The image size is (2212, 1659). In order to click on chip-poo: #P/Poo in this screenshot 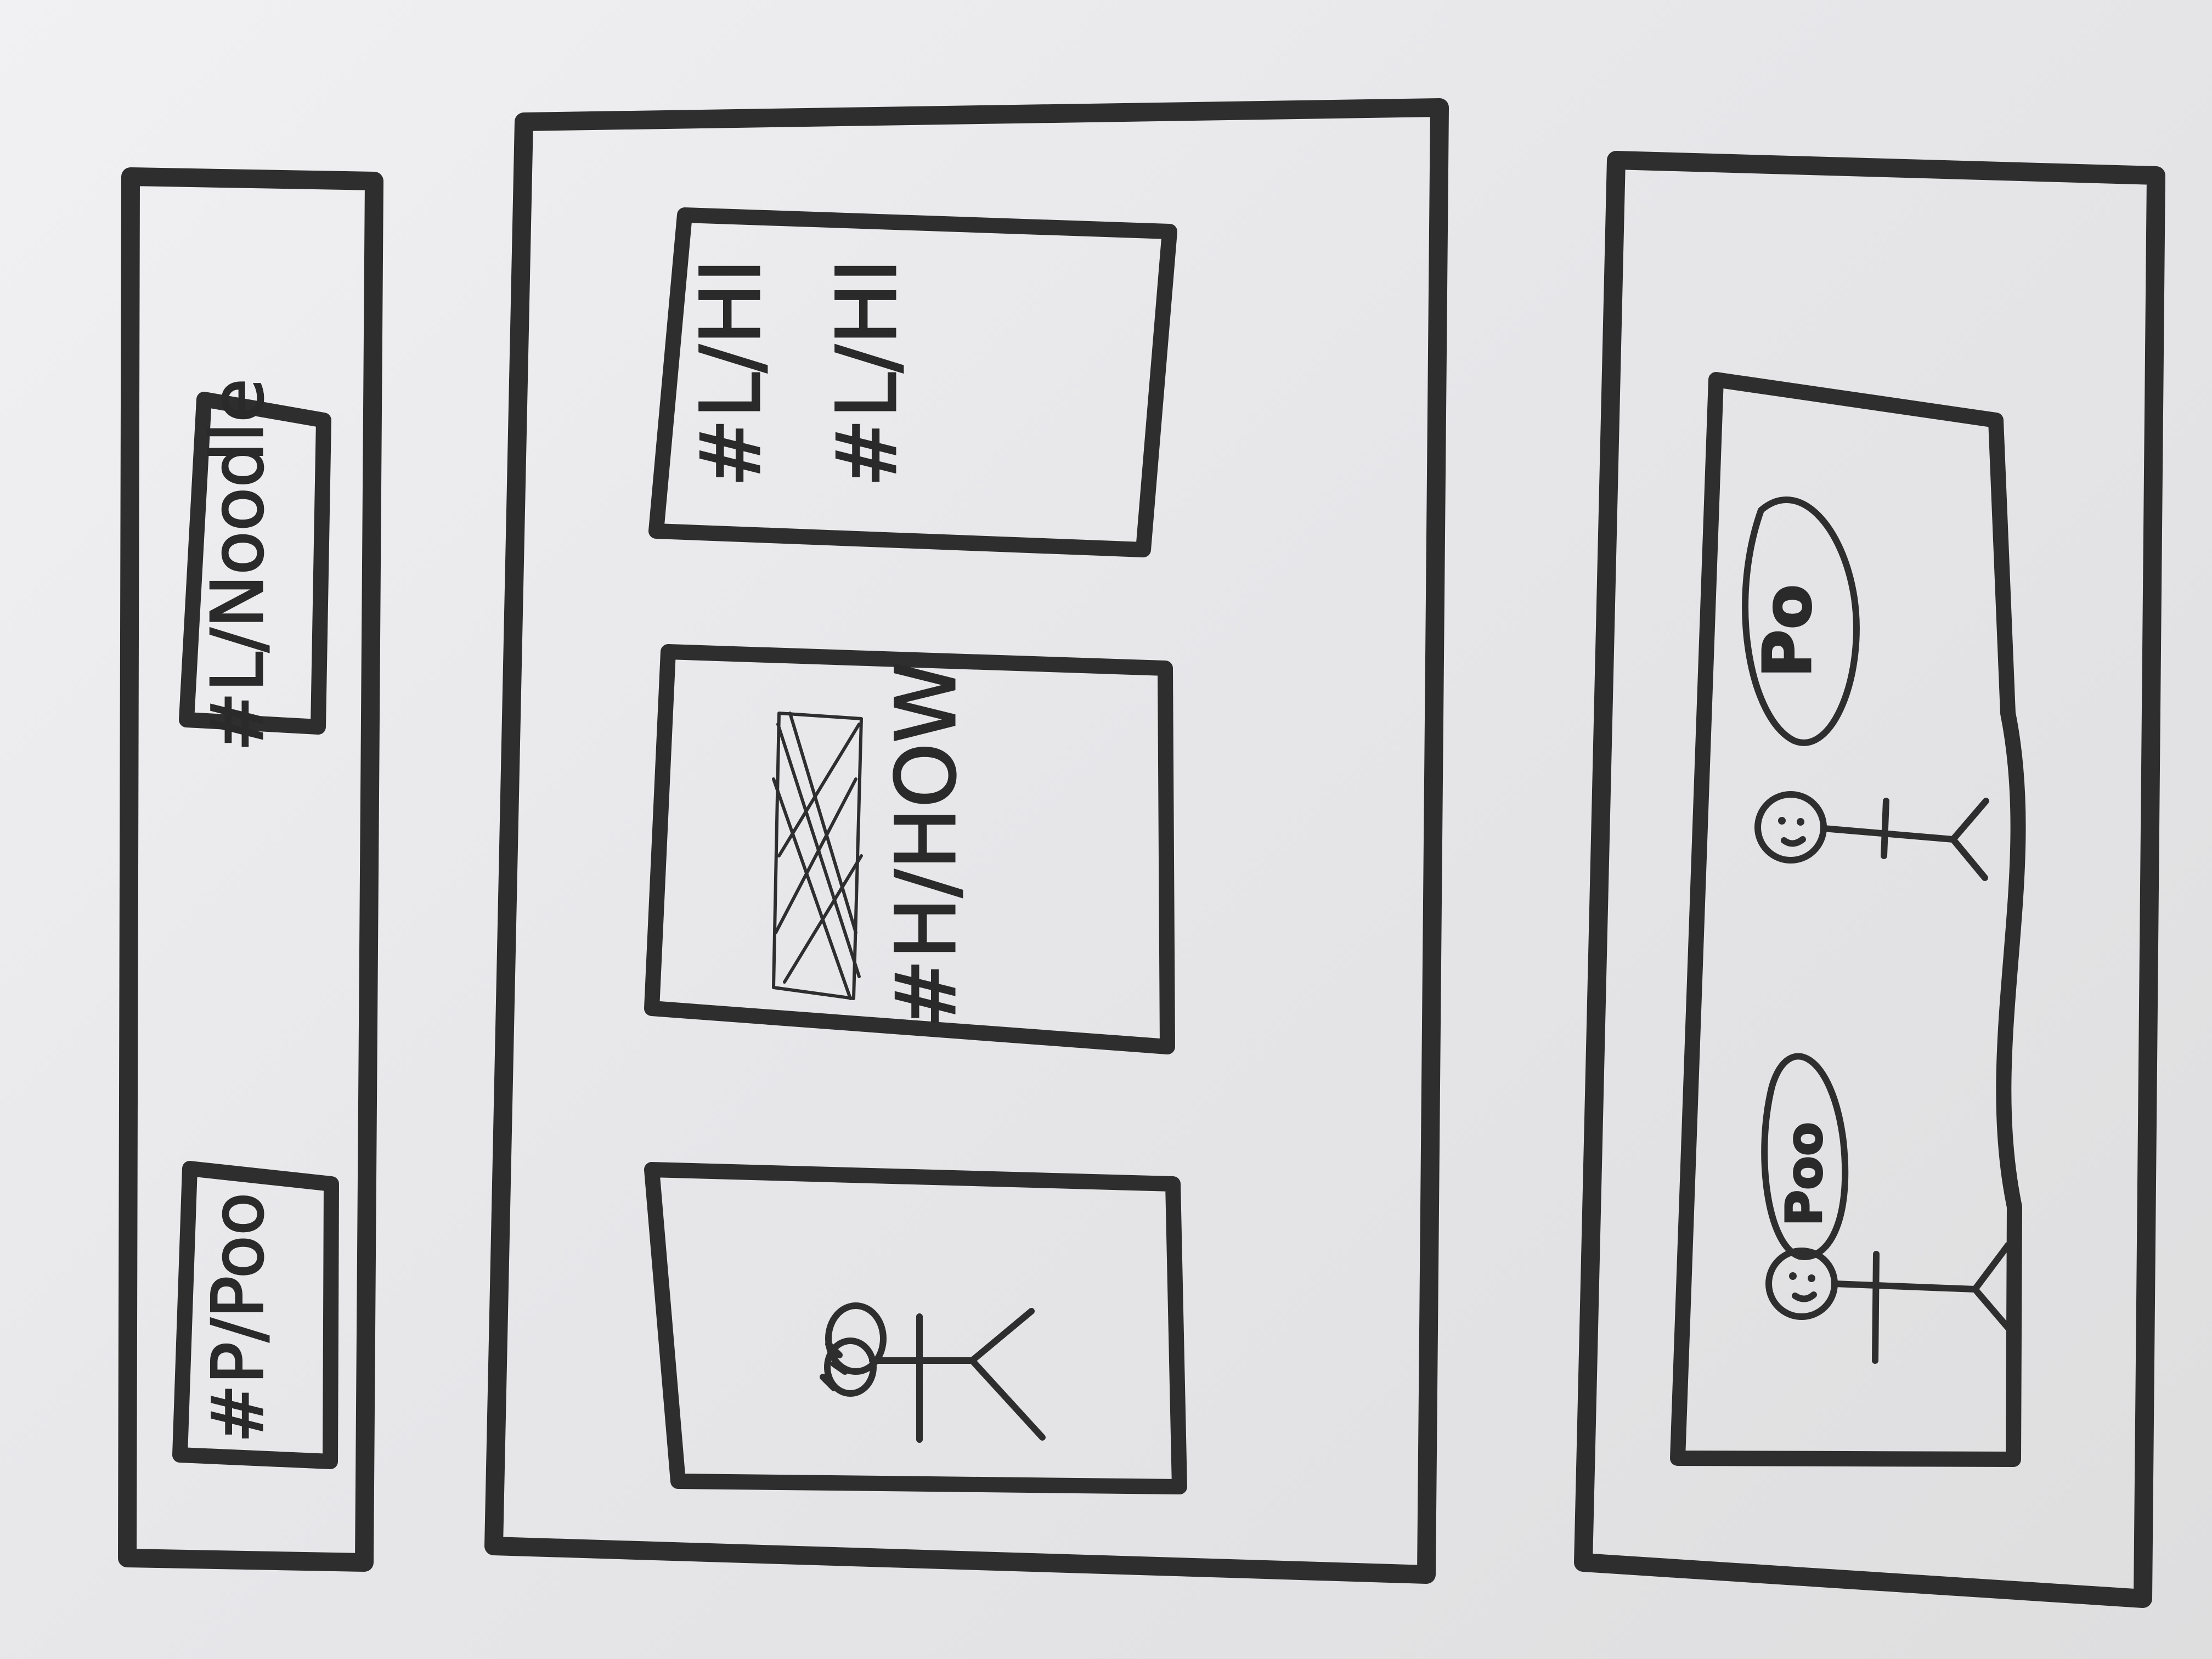, I will do `click(256, 1315)`.